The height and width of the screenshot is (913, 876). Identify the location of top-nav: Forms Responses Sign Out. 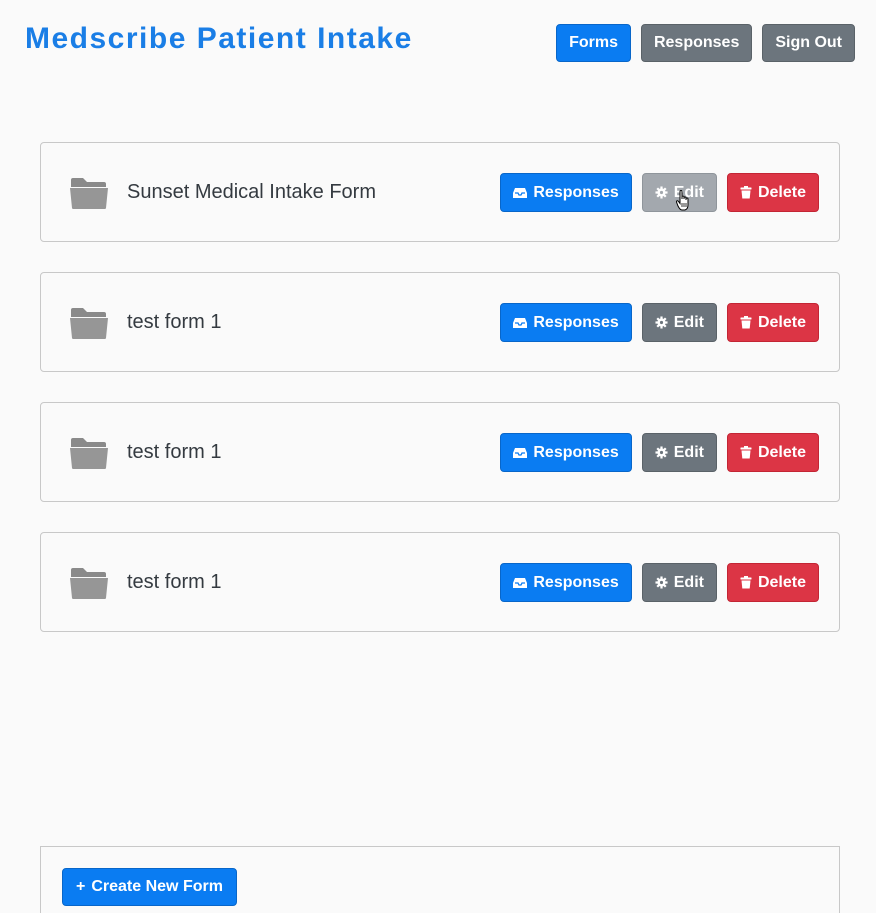
(705, 43).